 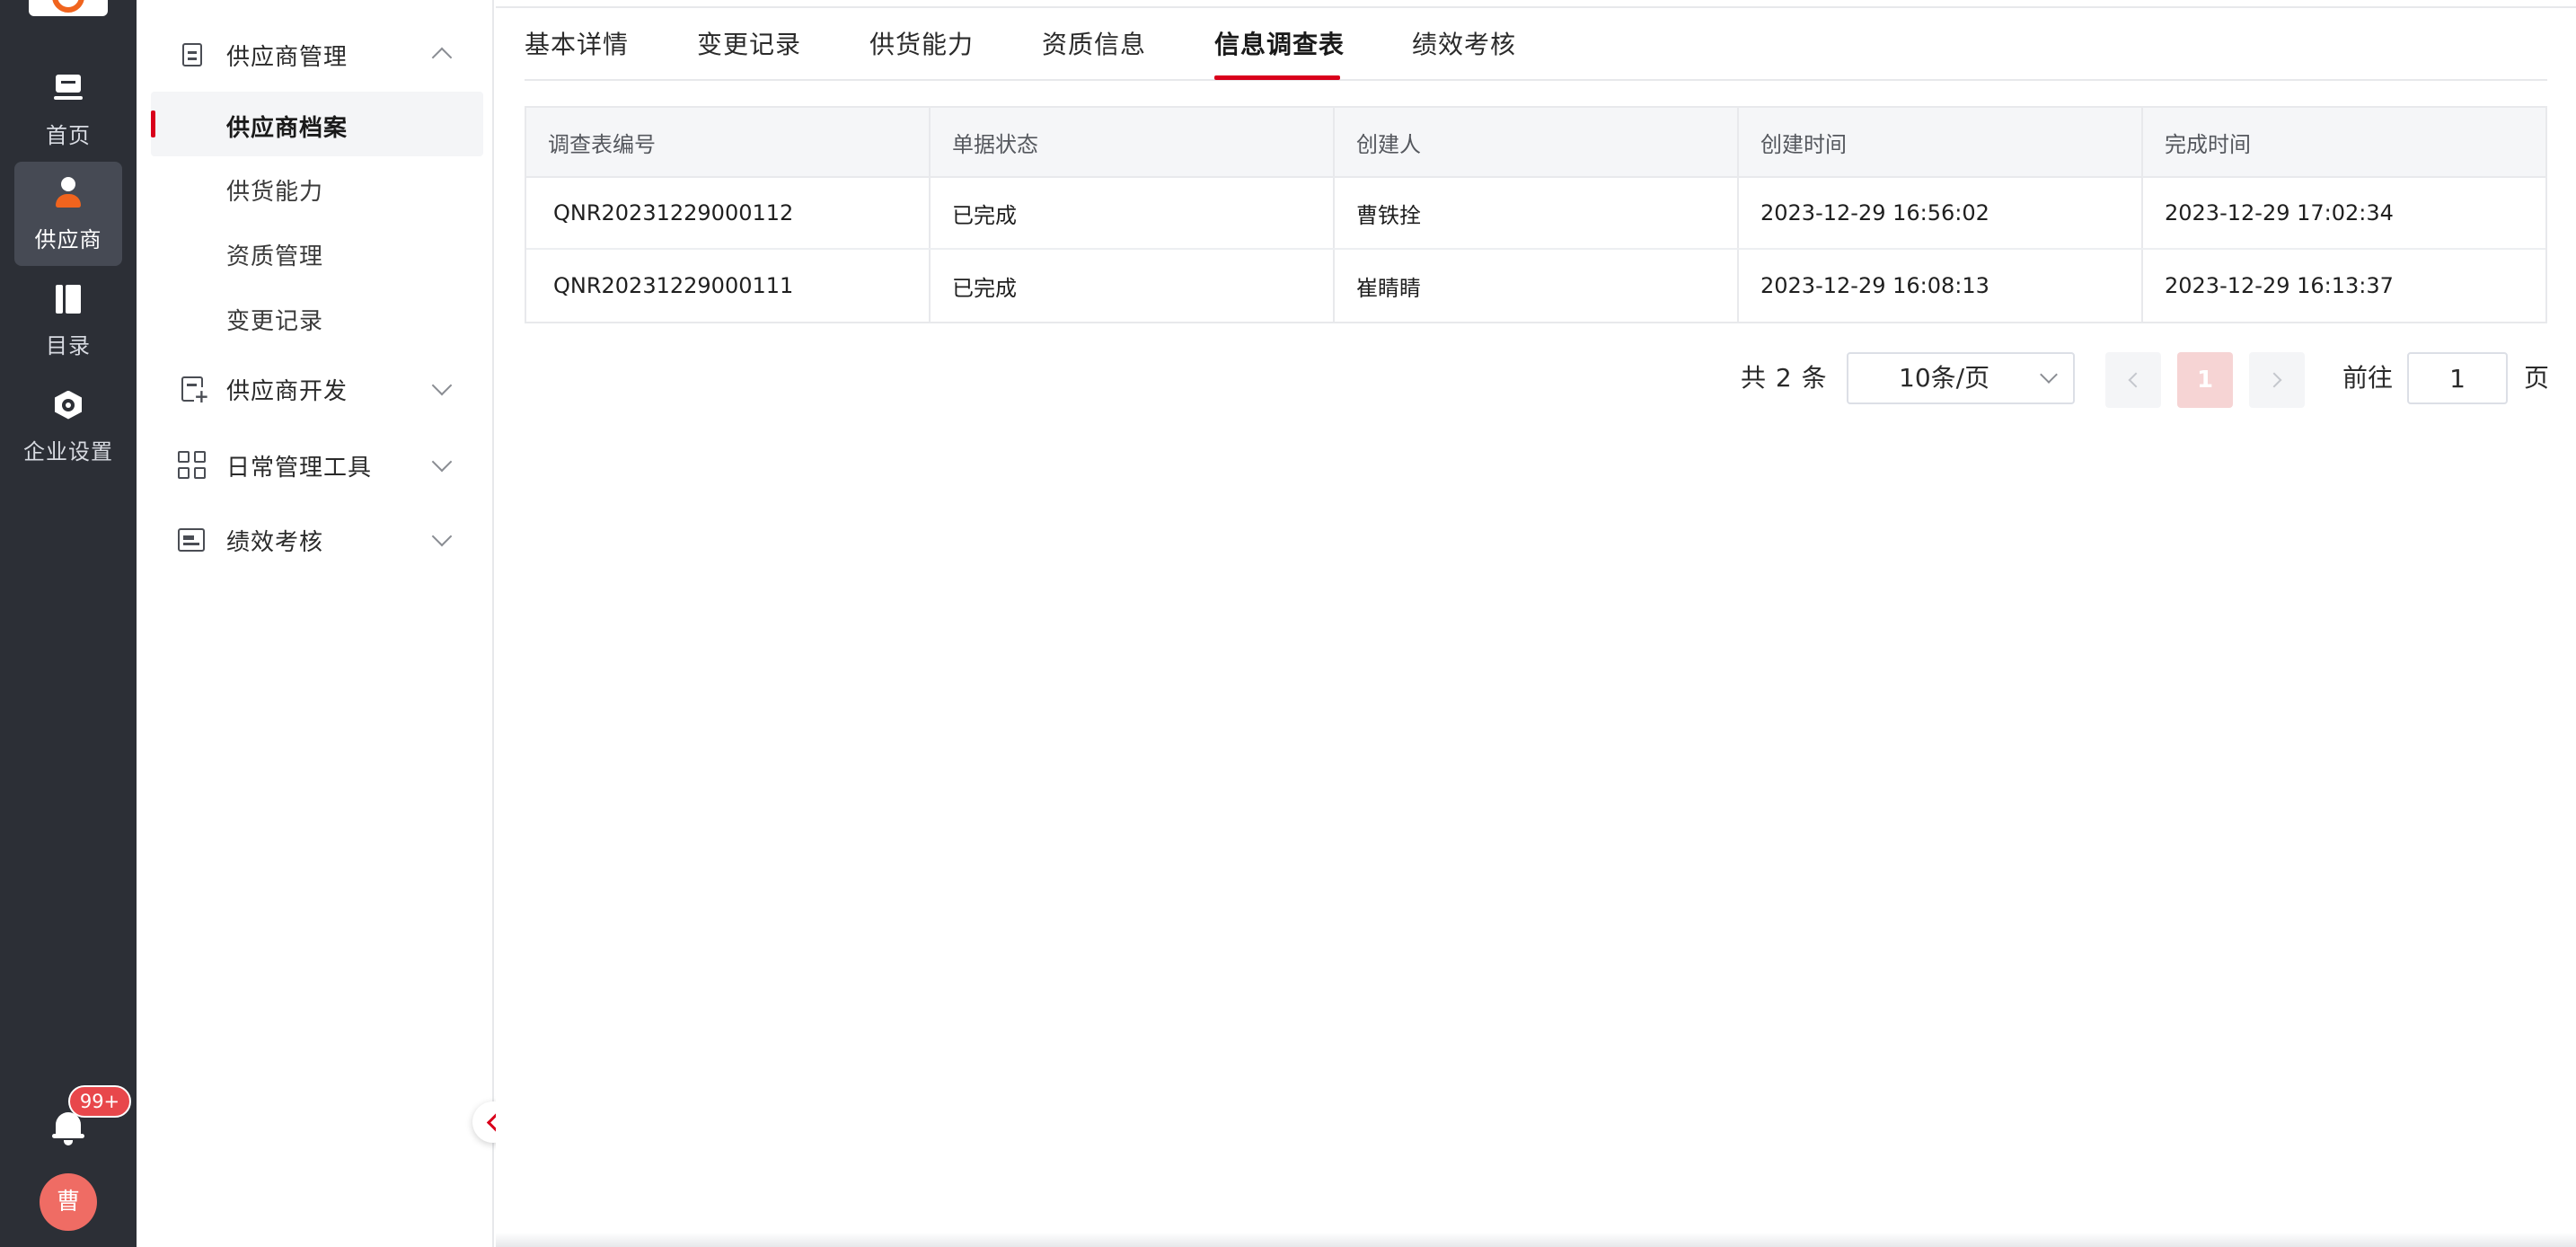 What do you see at coordinates (68, 110) in the screenshot?
I see `rail-item-home: 首页` at bounding box center [68, 110].